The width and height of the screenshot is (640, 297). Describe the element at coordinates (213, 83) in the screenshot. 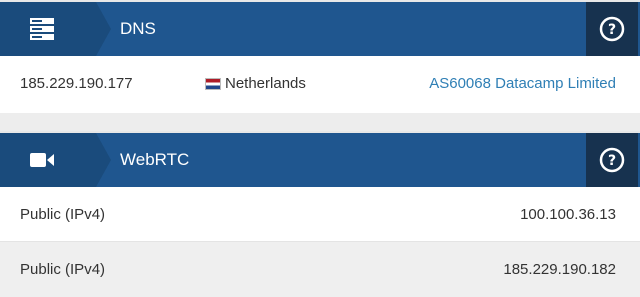

I see `netherlands-flag-icon` at that location.